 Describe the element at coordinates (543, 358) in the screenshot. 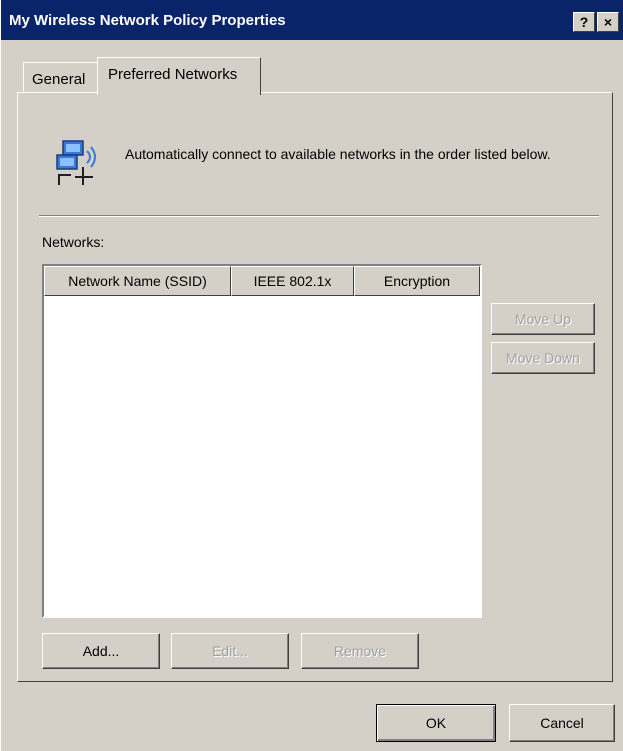

I see `move-down-button: Move Down` at that location.